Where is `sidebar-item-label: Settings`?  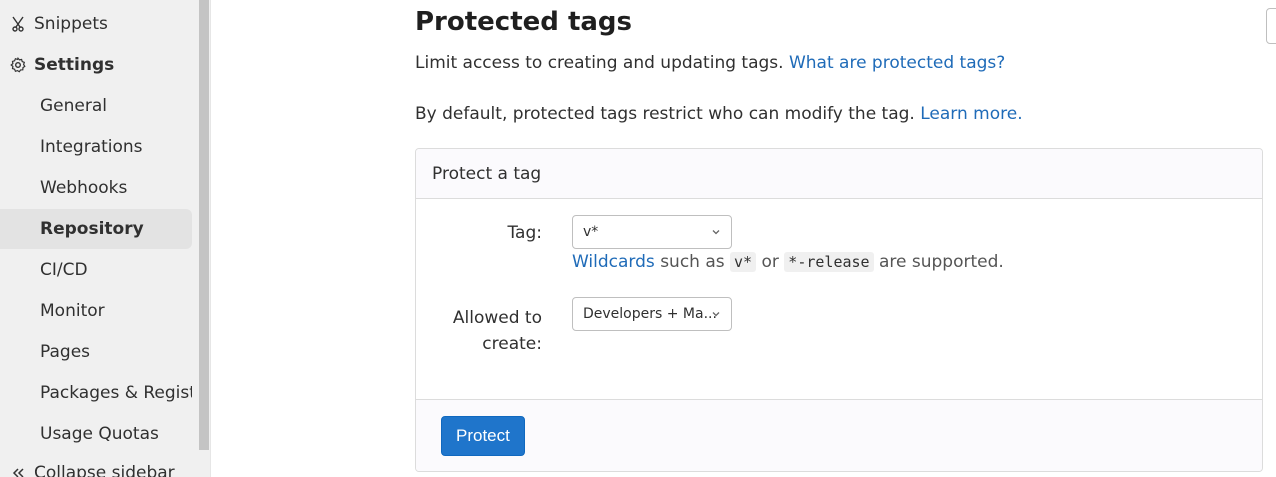 sidebar-item-label: Settings is located at coordinates (74, 65).